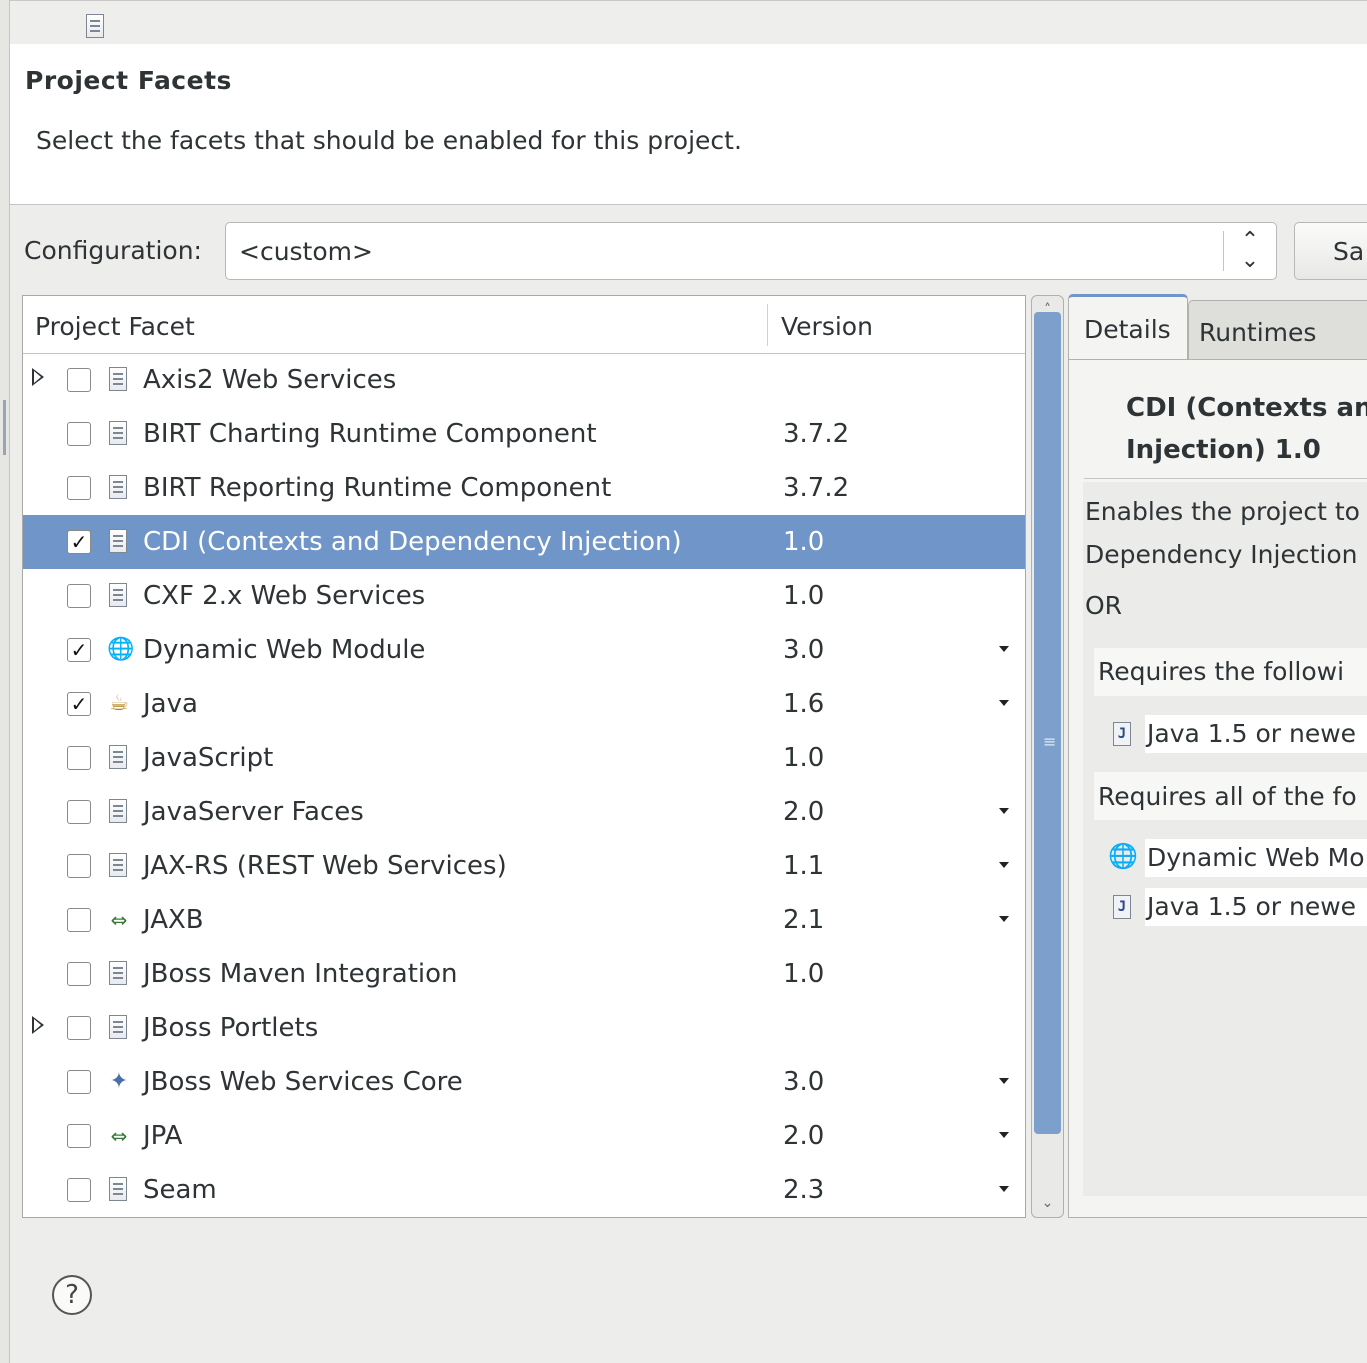 This screenshot has width=1367, height=1363. What do you see at coordinates (524, 325) in the screenshot?
I see `table-header: Project Facet Version` at bounding box center [524, 325].